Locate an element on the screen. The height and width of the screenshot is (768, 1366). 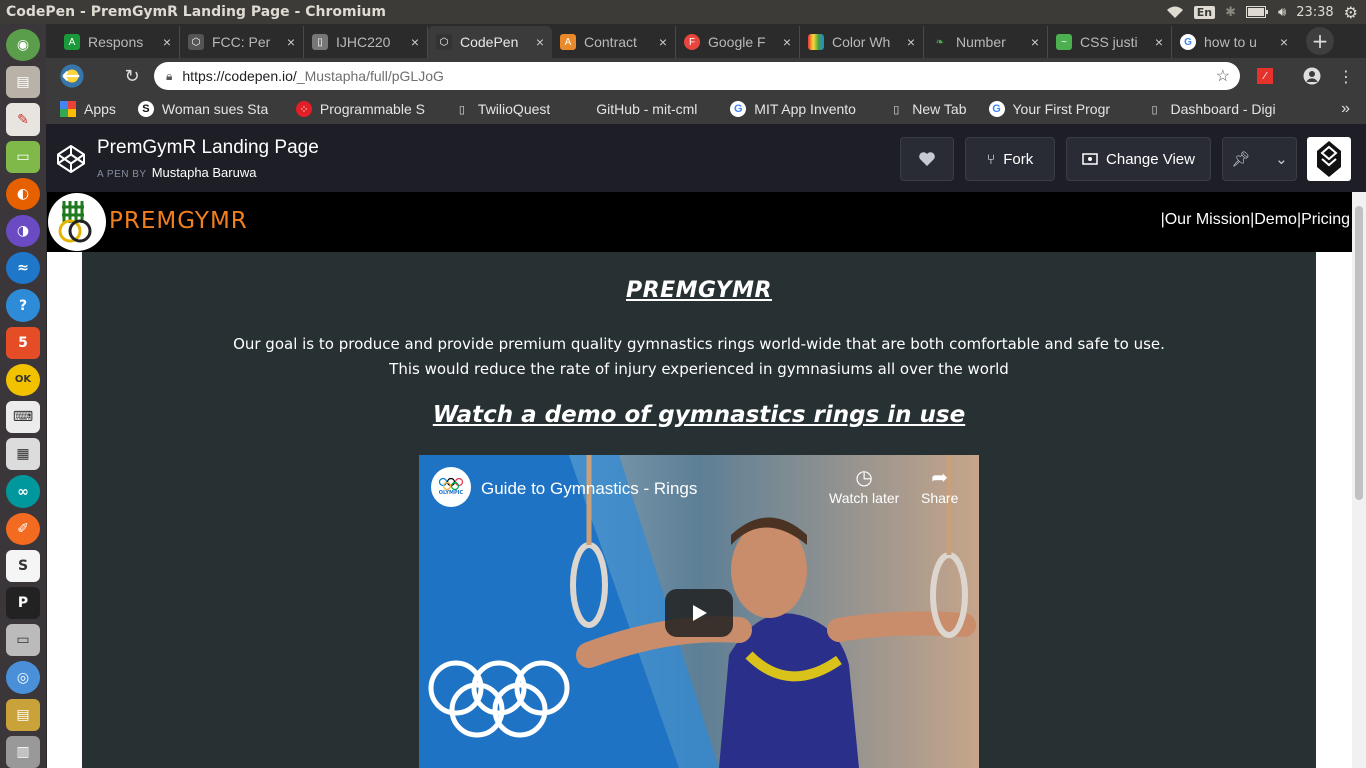
tab-5: F Google F × is located at coordinates (738, 42).